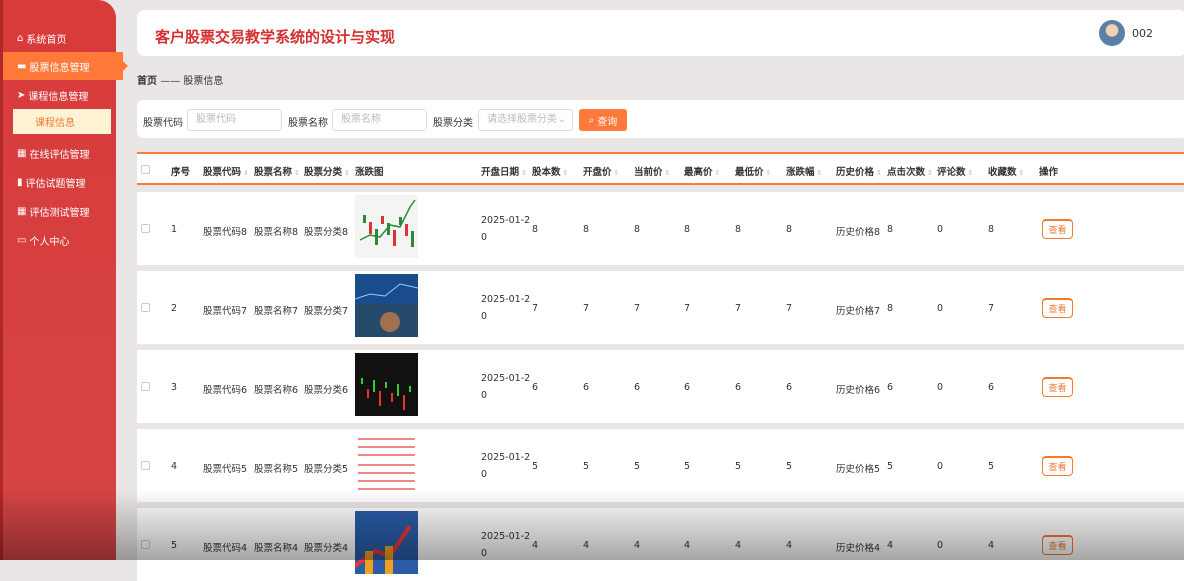 This screenshot has height=581, width=1184. What do you see at coordinates (1142, 33) in the screenshot?
I see `username: 002` at bounding box center [1142, 33].